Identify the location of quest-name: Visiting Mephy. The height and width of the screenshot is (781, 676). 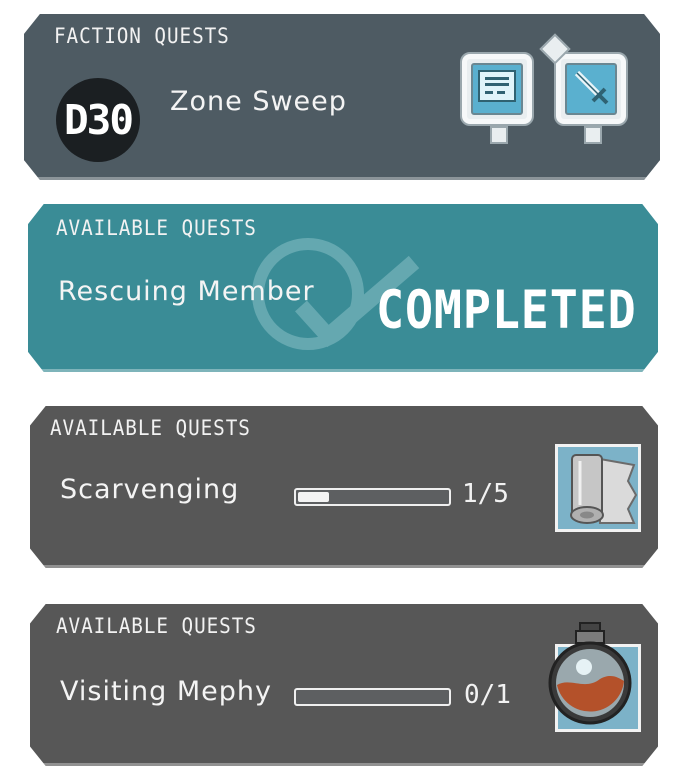
(166, 691).